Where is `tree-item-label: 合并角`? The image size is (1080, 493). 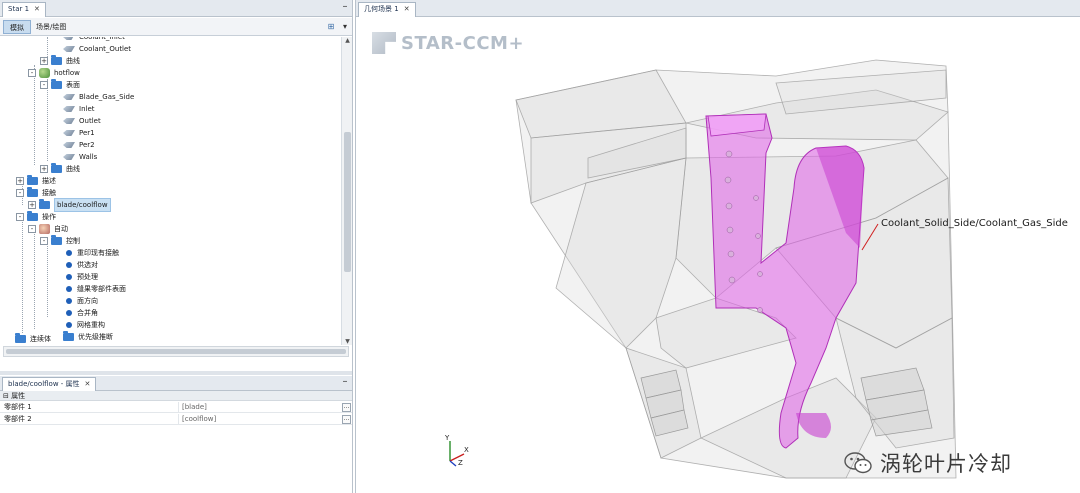
tree-item-label: 合并角 is located at coordinates (87, 313).